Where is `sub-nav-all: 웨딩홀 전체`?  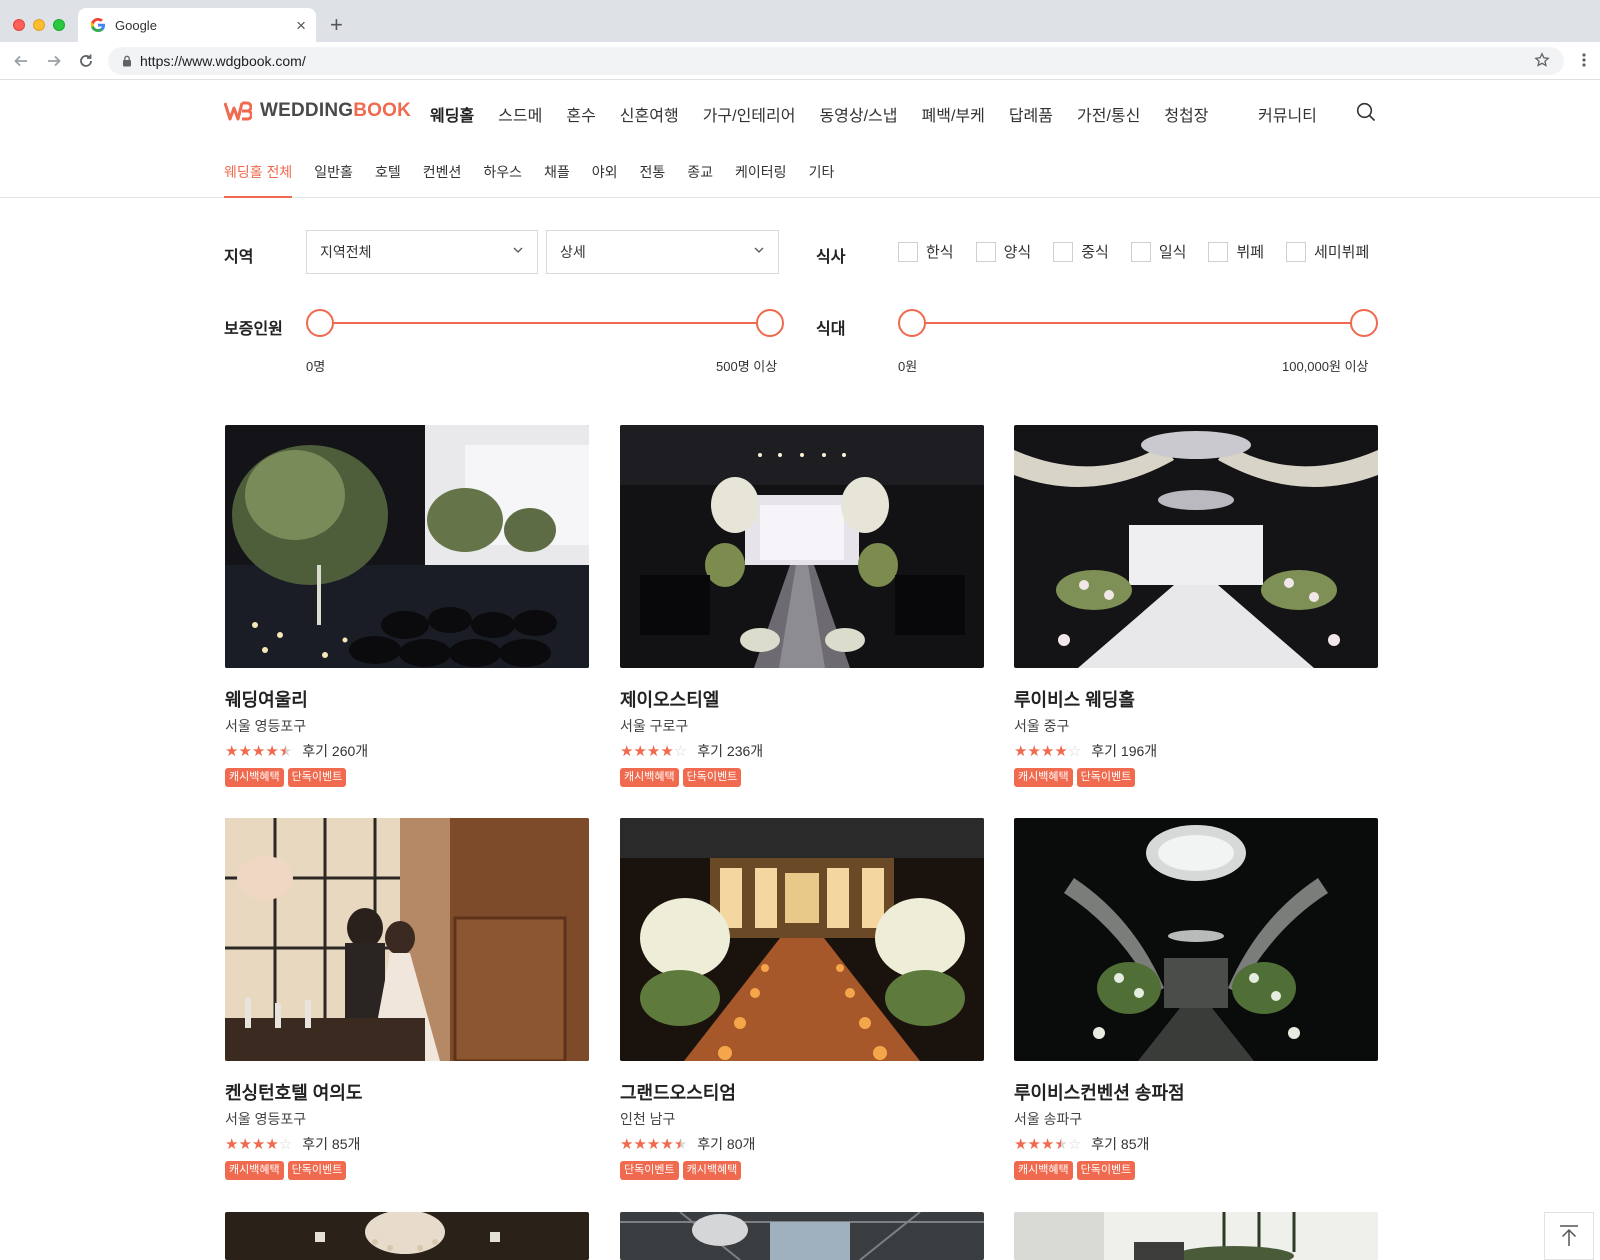
sub-nav-all: 웨딩홀 전체 is located at coordinates (258, 180).